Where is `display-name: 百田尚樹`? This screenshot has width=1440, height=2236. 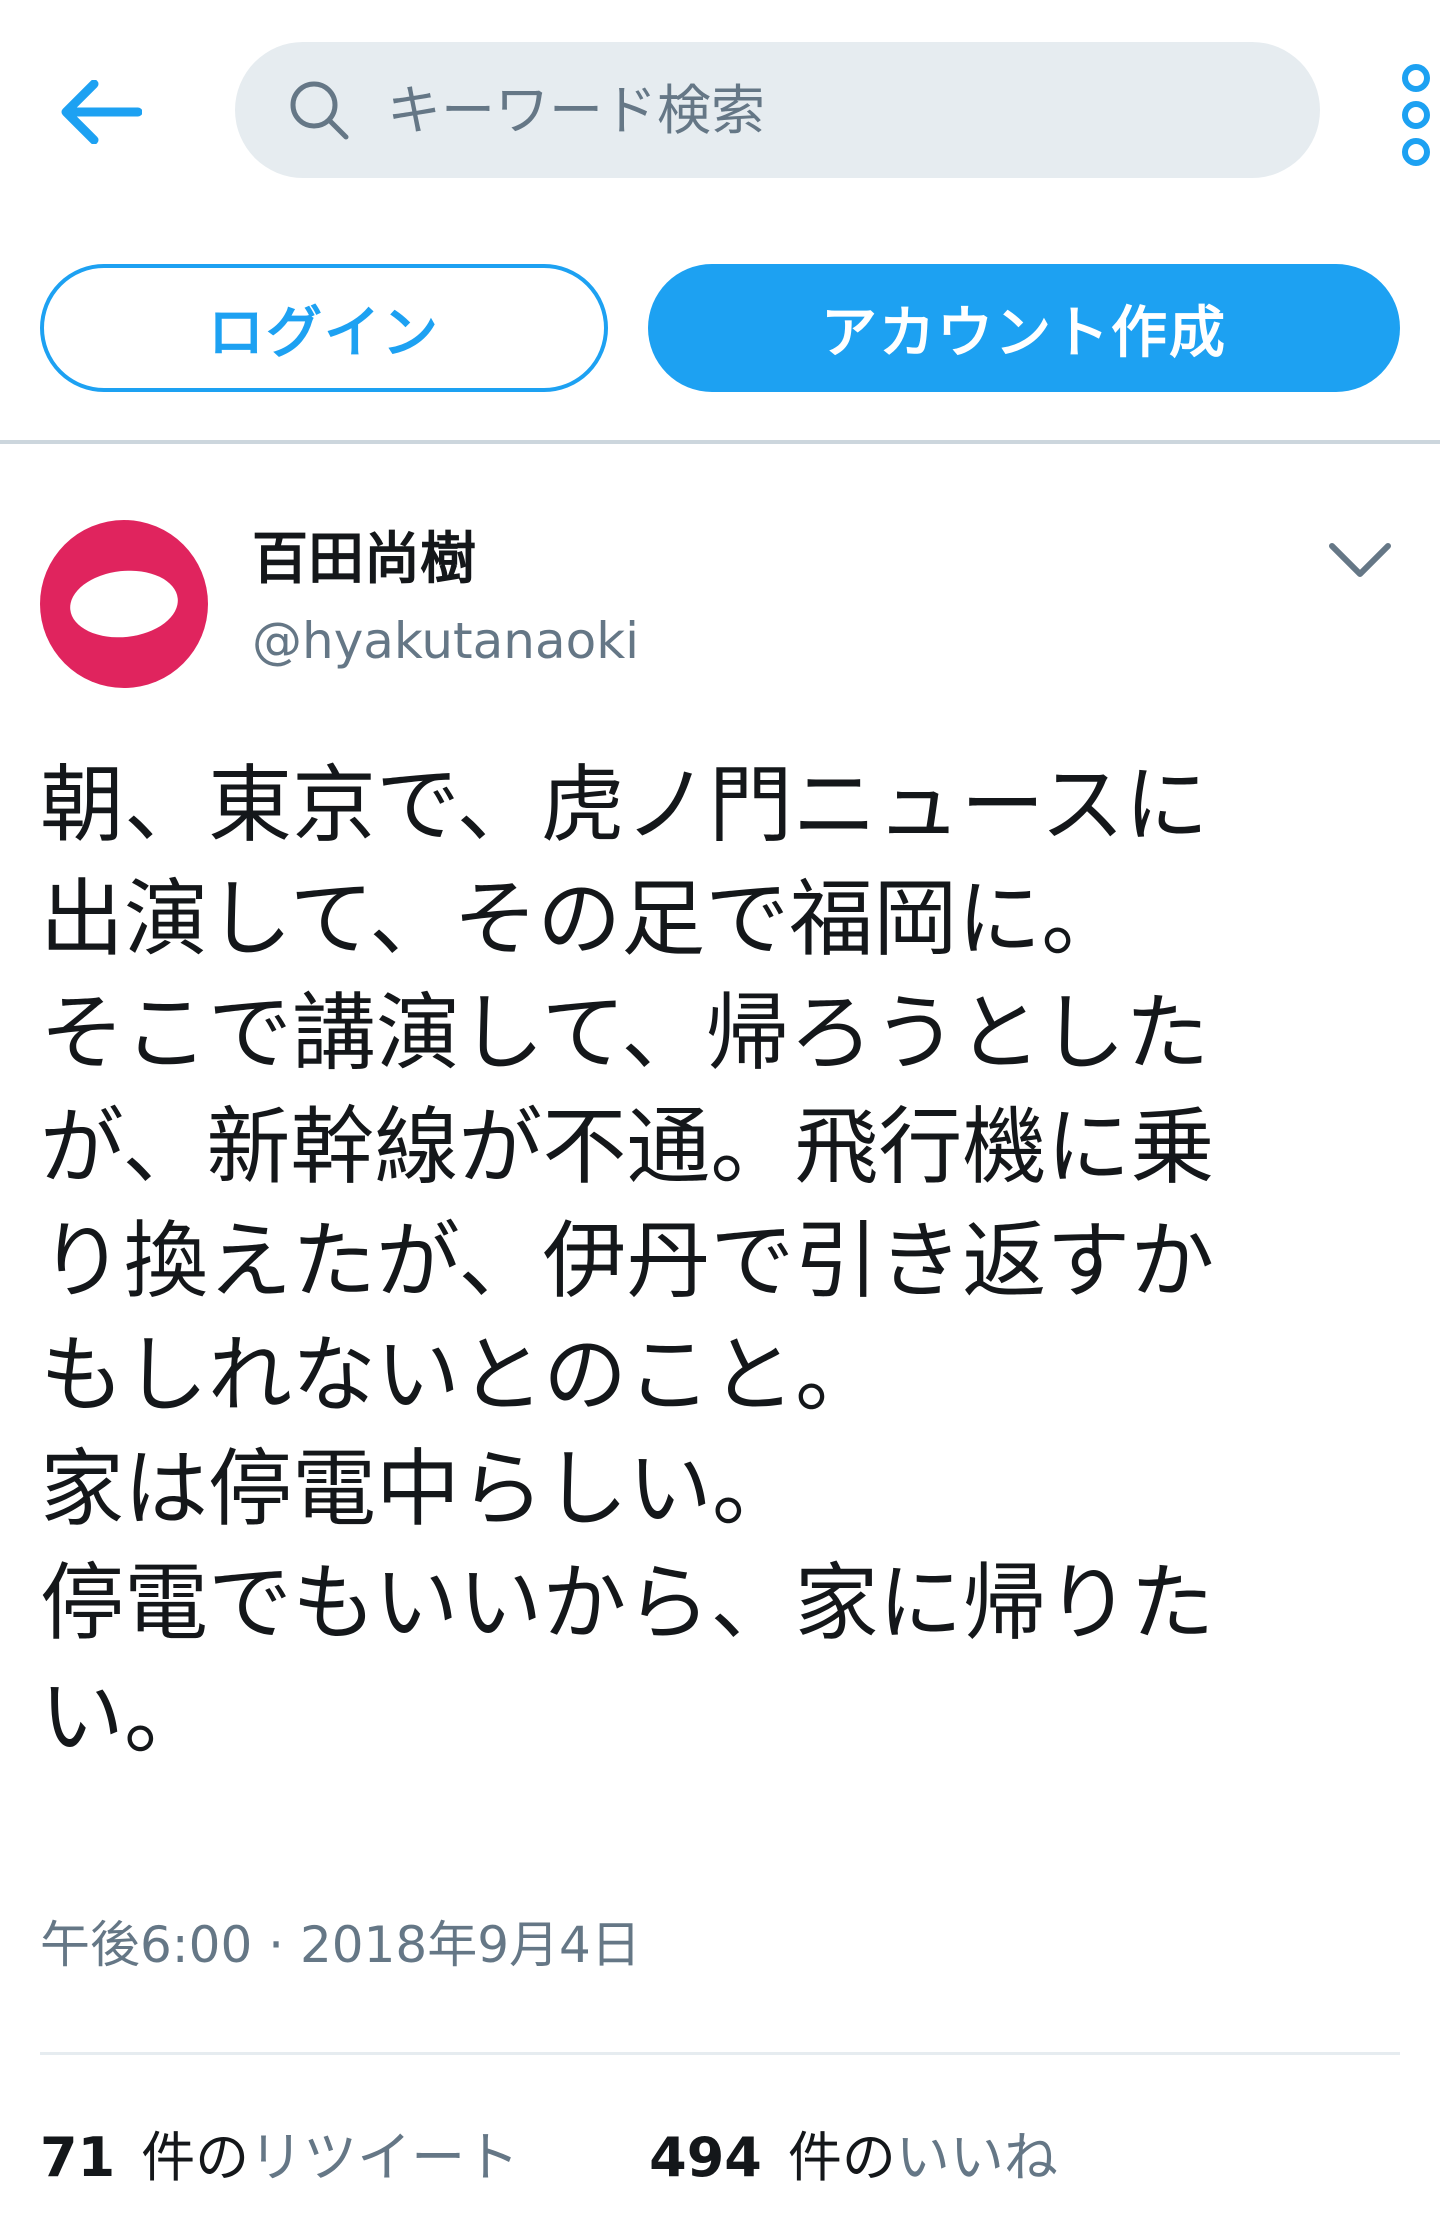
display-name: 百田尚樹 is located at coordinates (364, 560).